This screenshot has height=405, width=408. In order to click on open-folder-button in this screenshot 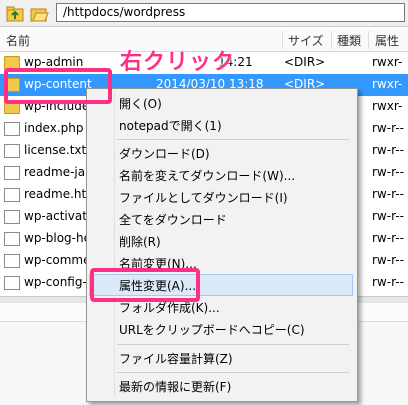, I will do `click(39, 14)`.